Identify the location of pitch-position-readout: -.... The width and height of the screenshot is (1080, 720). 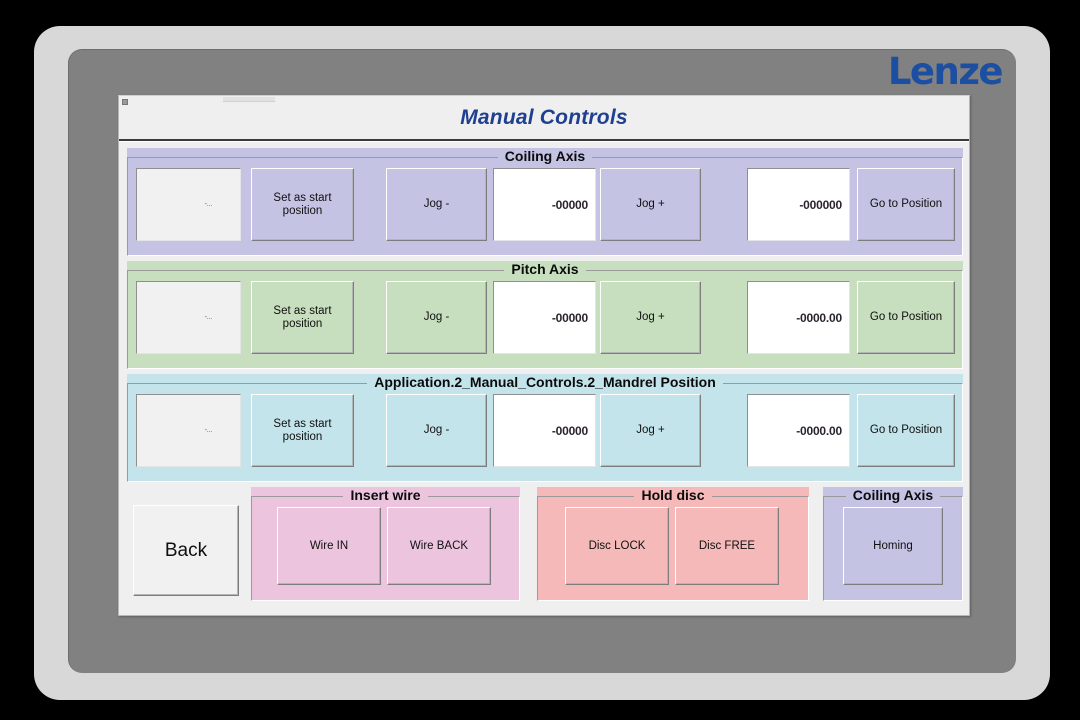
(188, 317).